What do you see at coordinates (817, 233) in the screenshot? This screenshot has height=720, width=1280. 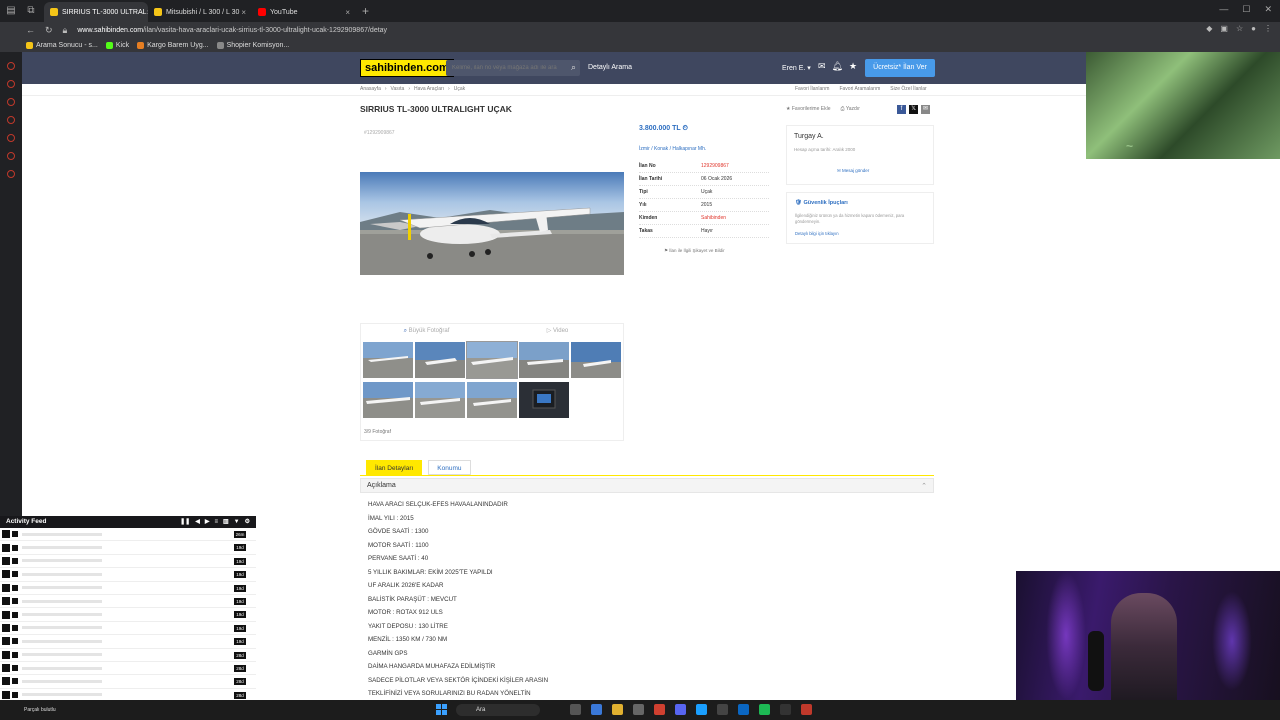 I see `safety-link: Detaylı bilgi için tıklayın` at bounding box center [817, 233].